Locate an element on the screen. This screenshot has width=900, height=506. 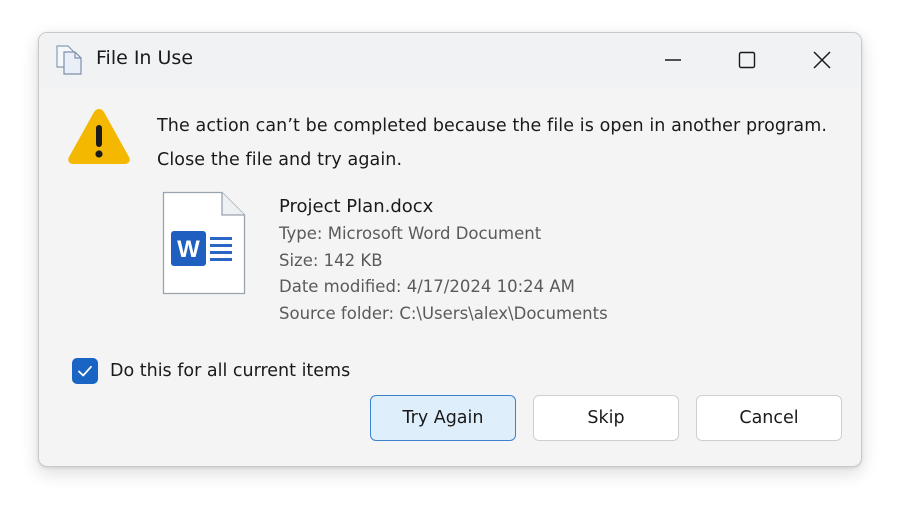
title-bar: File In Use is located at coordinates (450, 60).